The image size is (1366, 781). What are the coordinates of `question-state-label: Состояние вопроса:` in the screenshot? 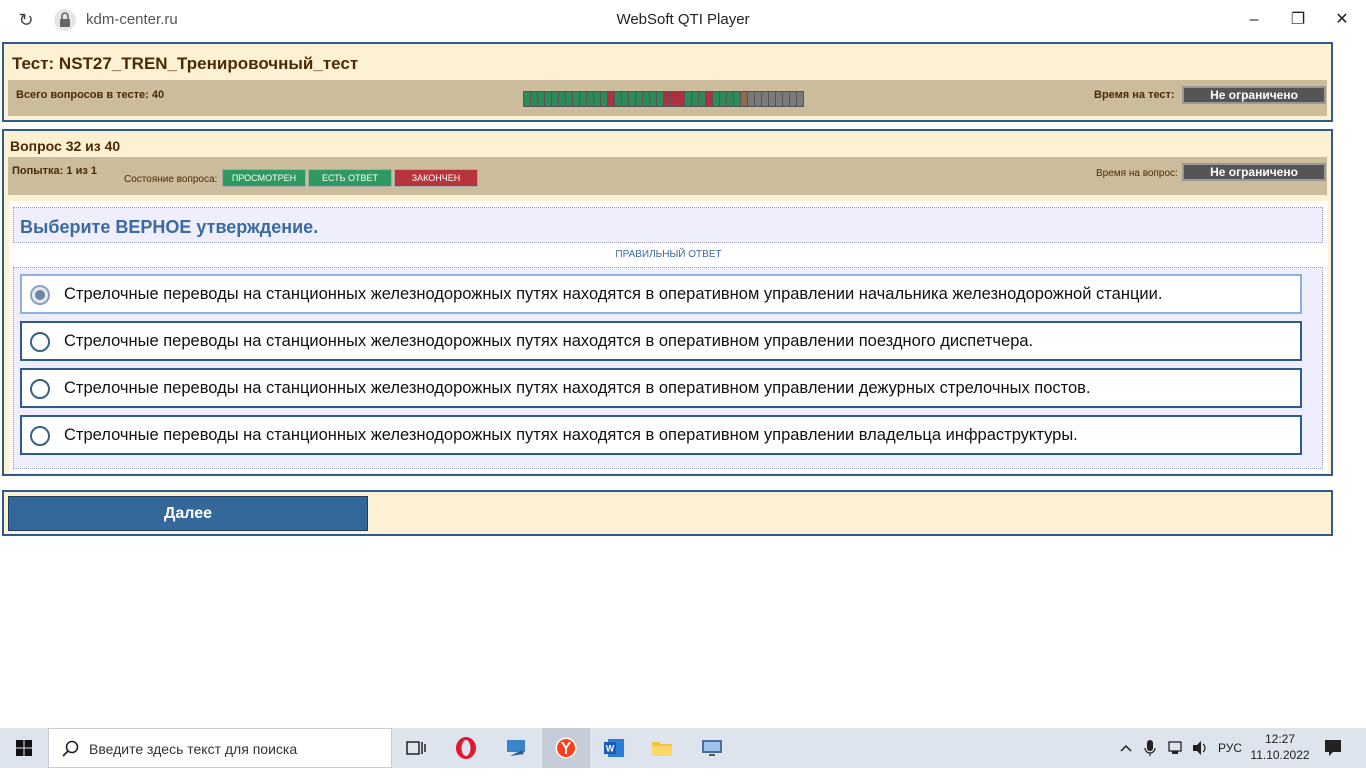 It's located at (171, 179).